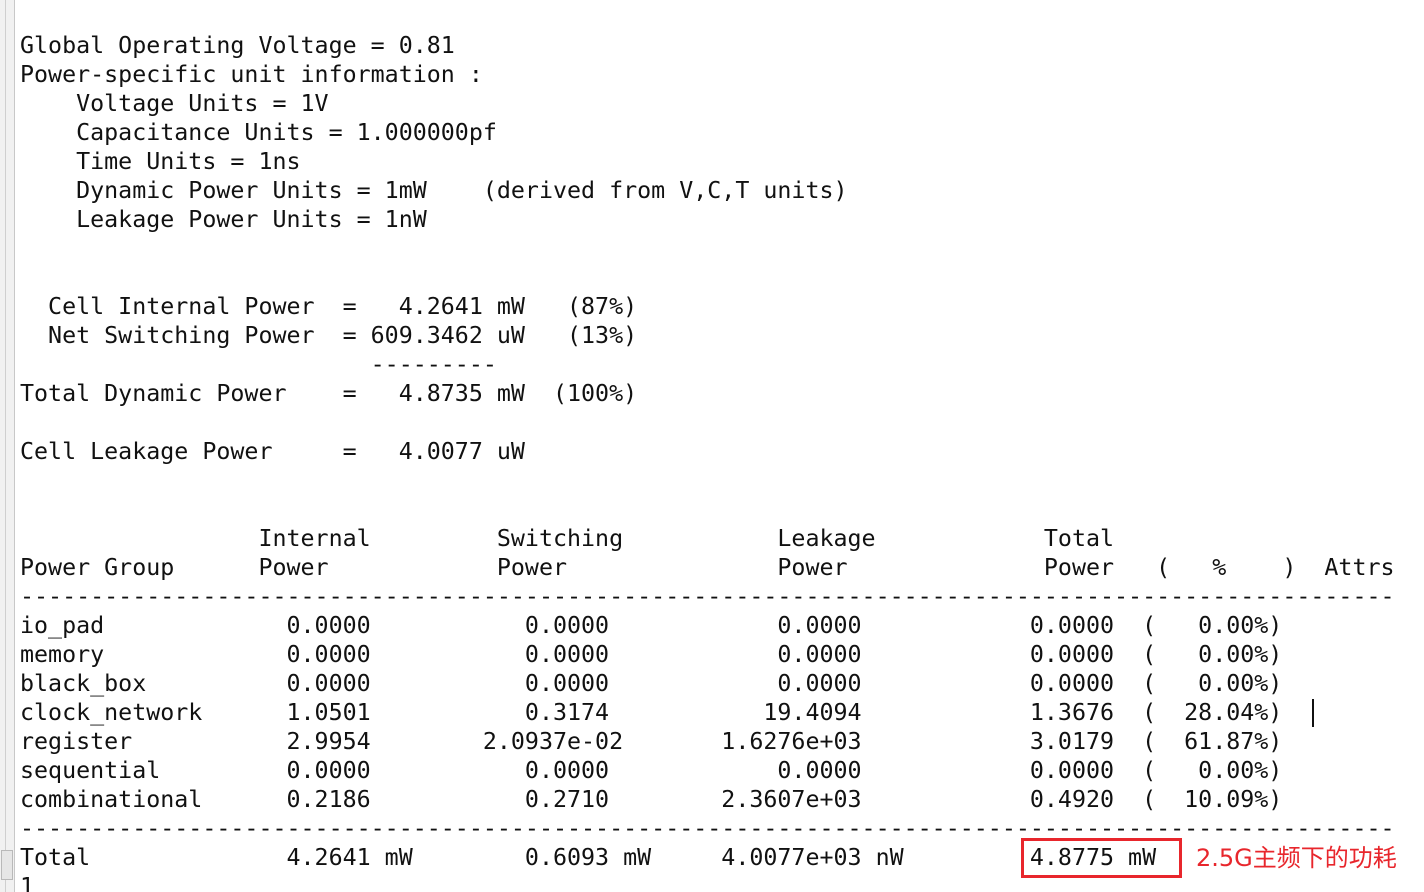  Describe the element at coordinates (160, 161) in the screenshot. I see `line-time-units: Time Units = 1ns` at that location.